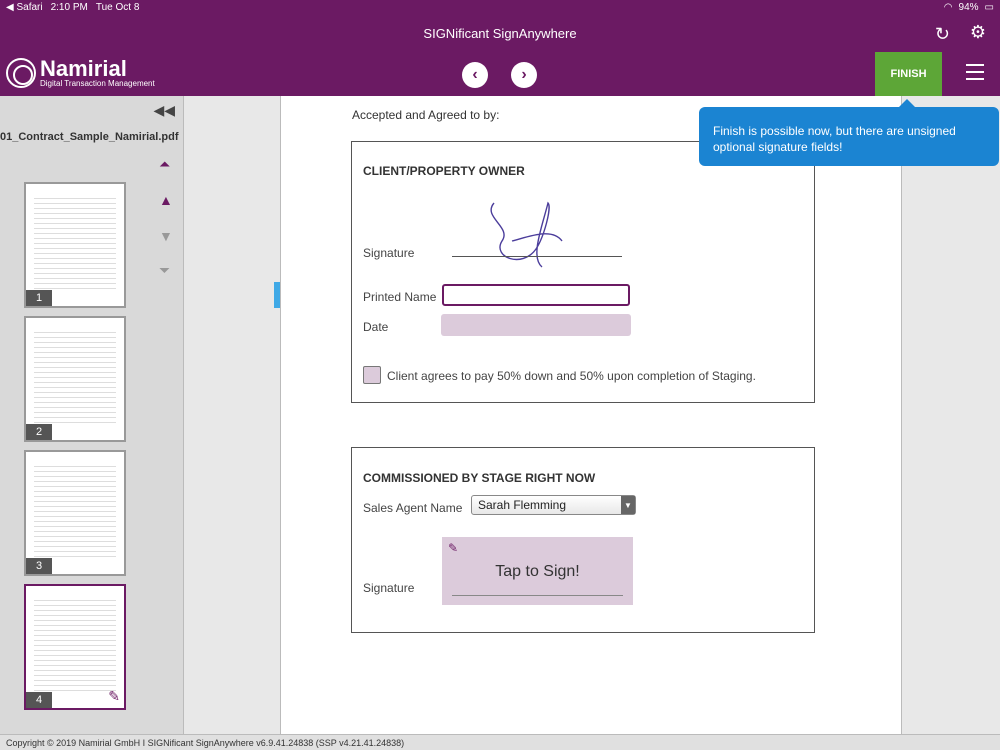  What do you see at coordinates (389, 253) in the screenshot?
I see `signature-label: Signature` at bounding box center [389, 253].